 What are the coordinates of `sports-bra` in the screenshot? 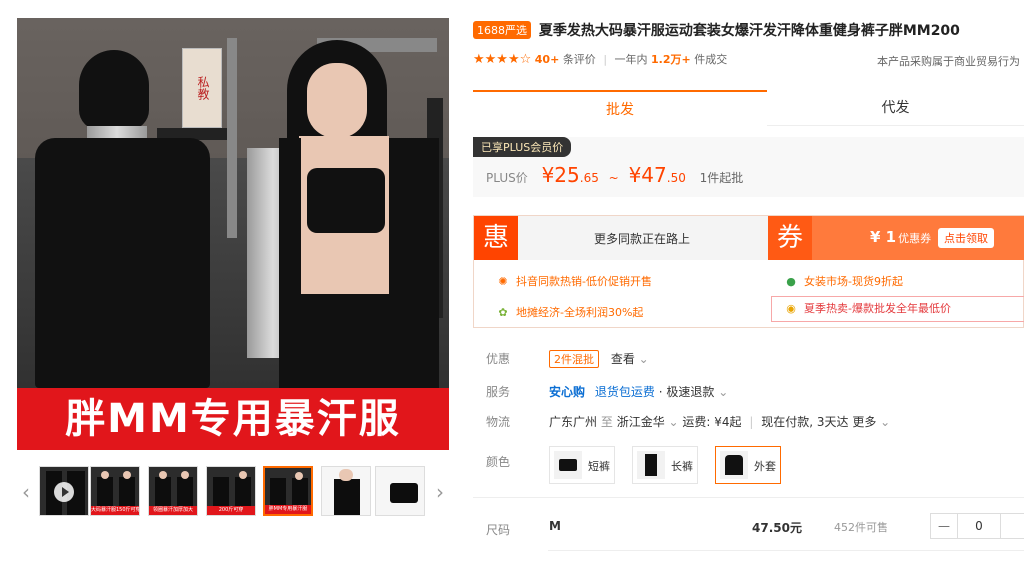 It's located at (346, 200).